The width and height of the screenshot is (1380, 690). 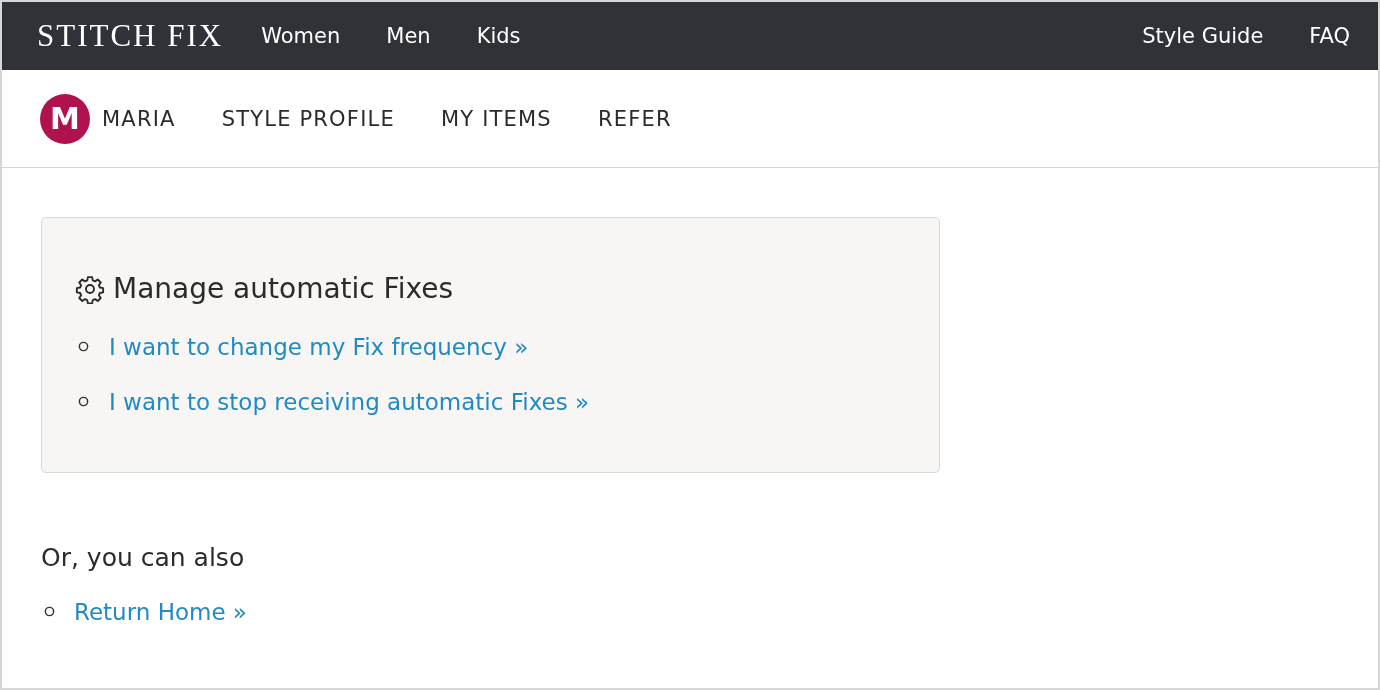 I want to click on nav-link: FAQ, so click(x=1329, y=36).